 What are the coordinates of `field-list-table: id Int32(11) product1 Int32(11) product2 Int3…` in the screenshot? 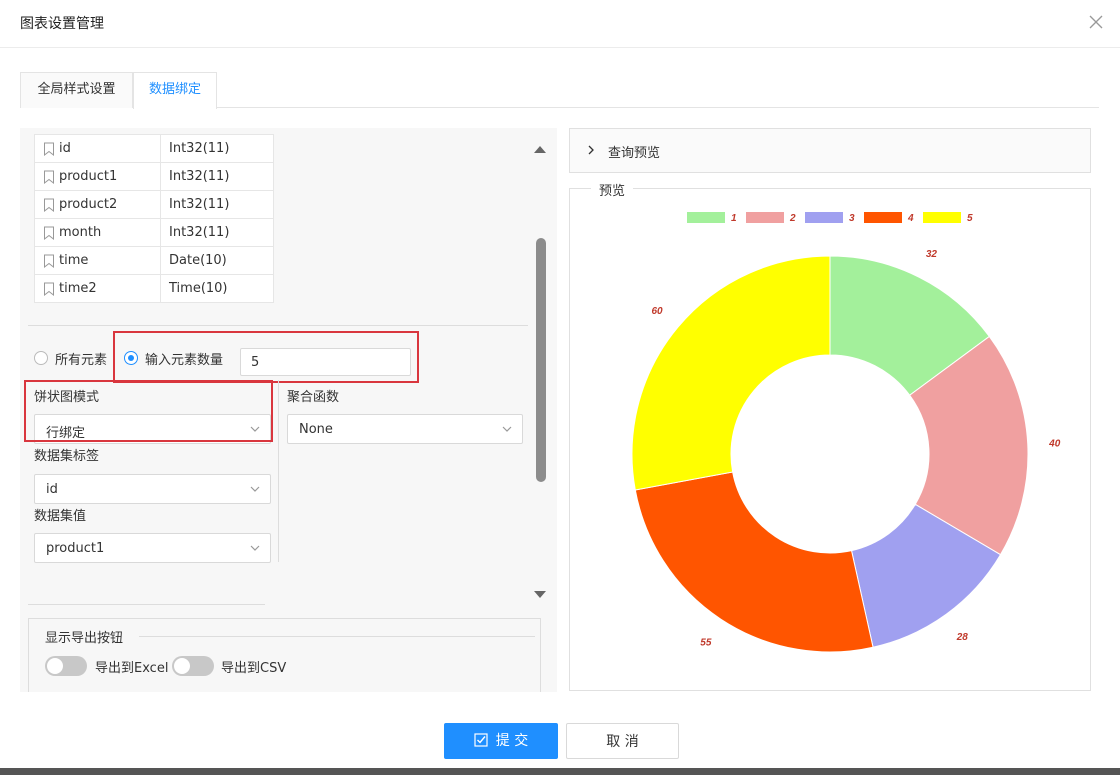 It's located at (154, 218).